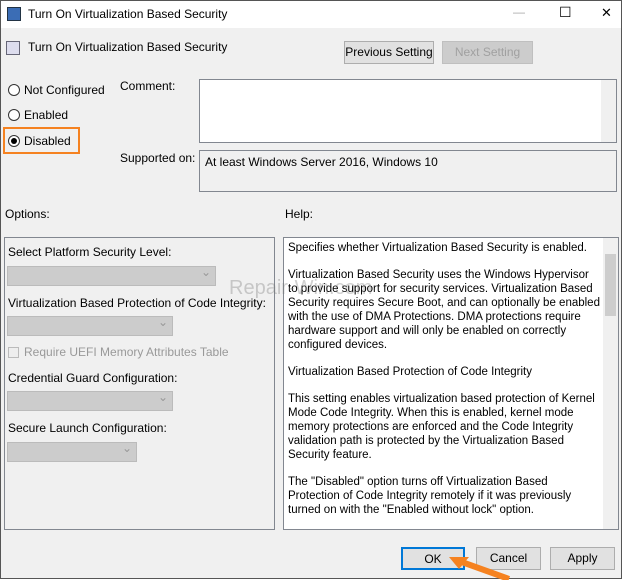 This screenshot has width=622, height=580. What do you see at coordinates (13, 48) in the screenshot?
I see `policy-icon` at bounding box center [13, 48].